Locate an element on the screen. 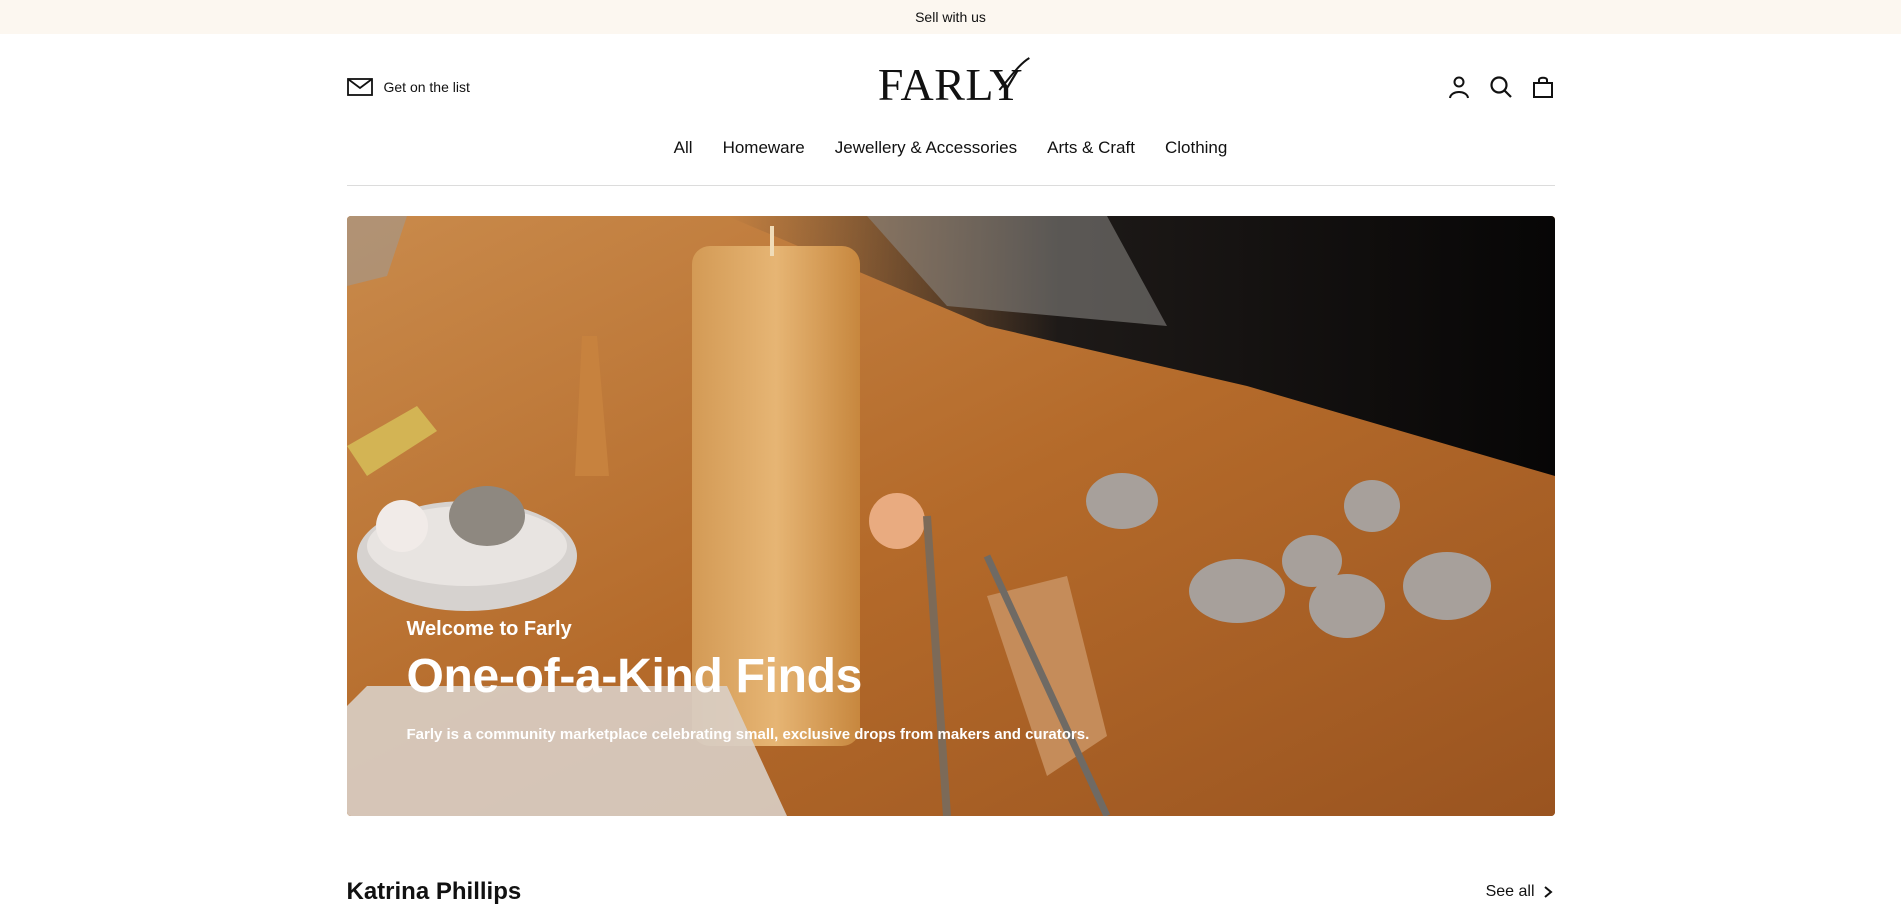  search-icon is located at coordinates (1500, 87).